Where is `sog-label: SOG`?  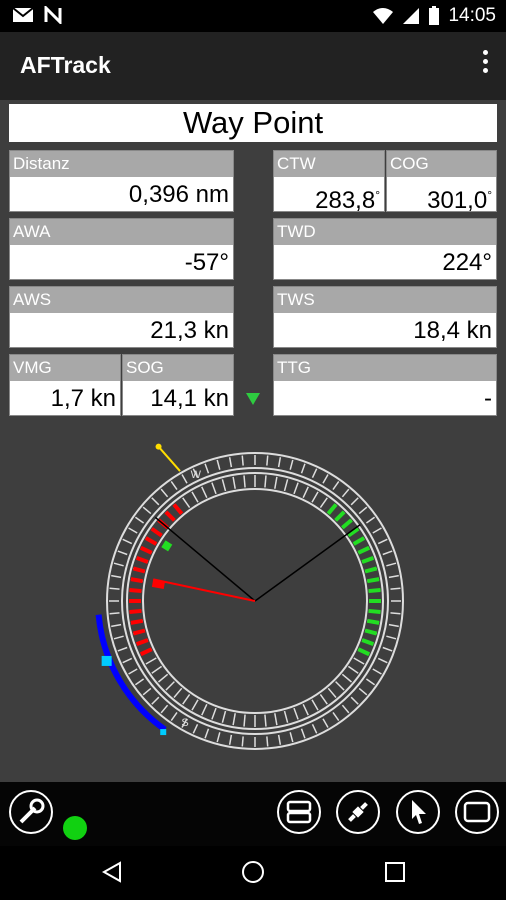
sog-label: SOG is located at coordinates (178, 368).